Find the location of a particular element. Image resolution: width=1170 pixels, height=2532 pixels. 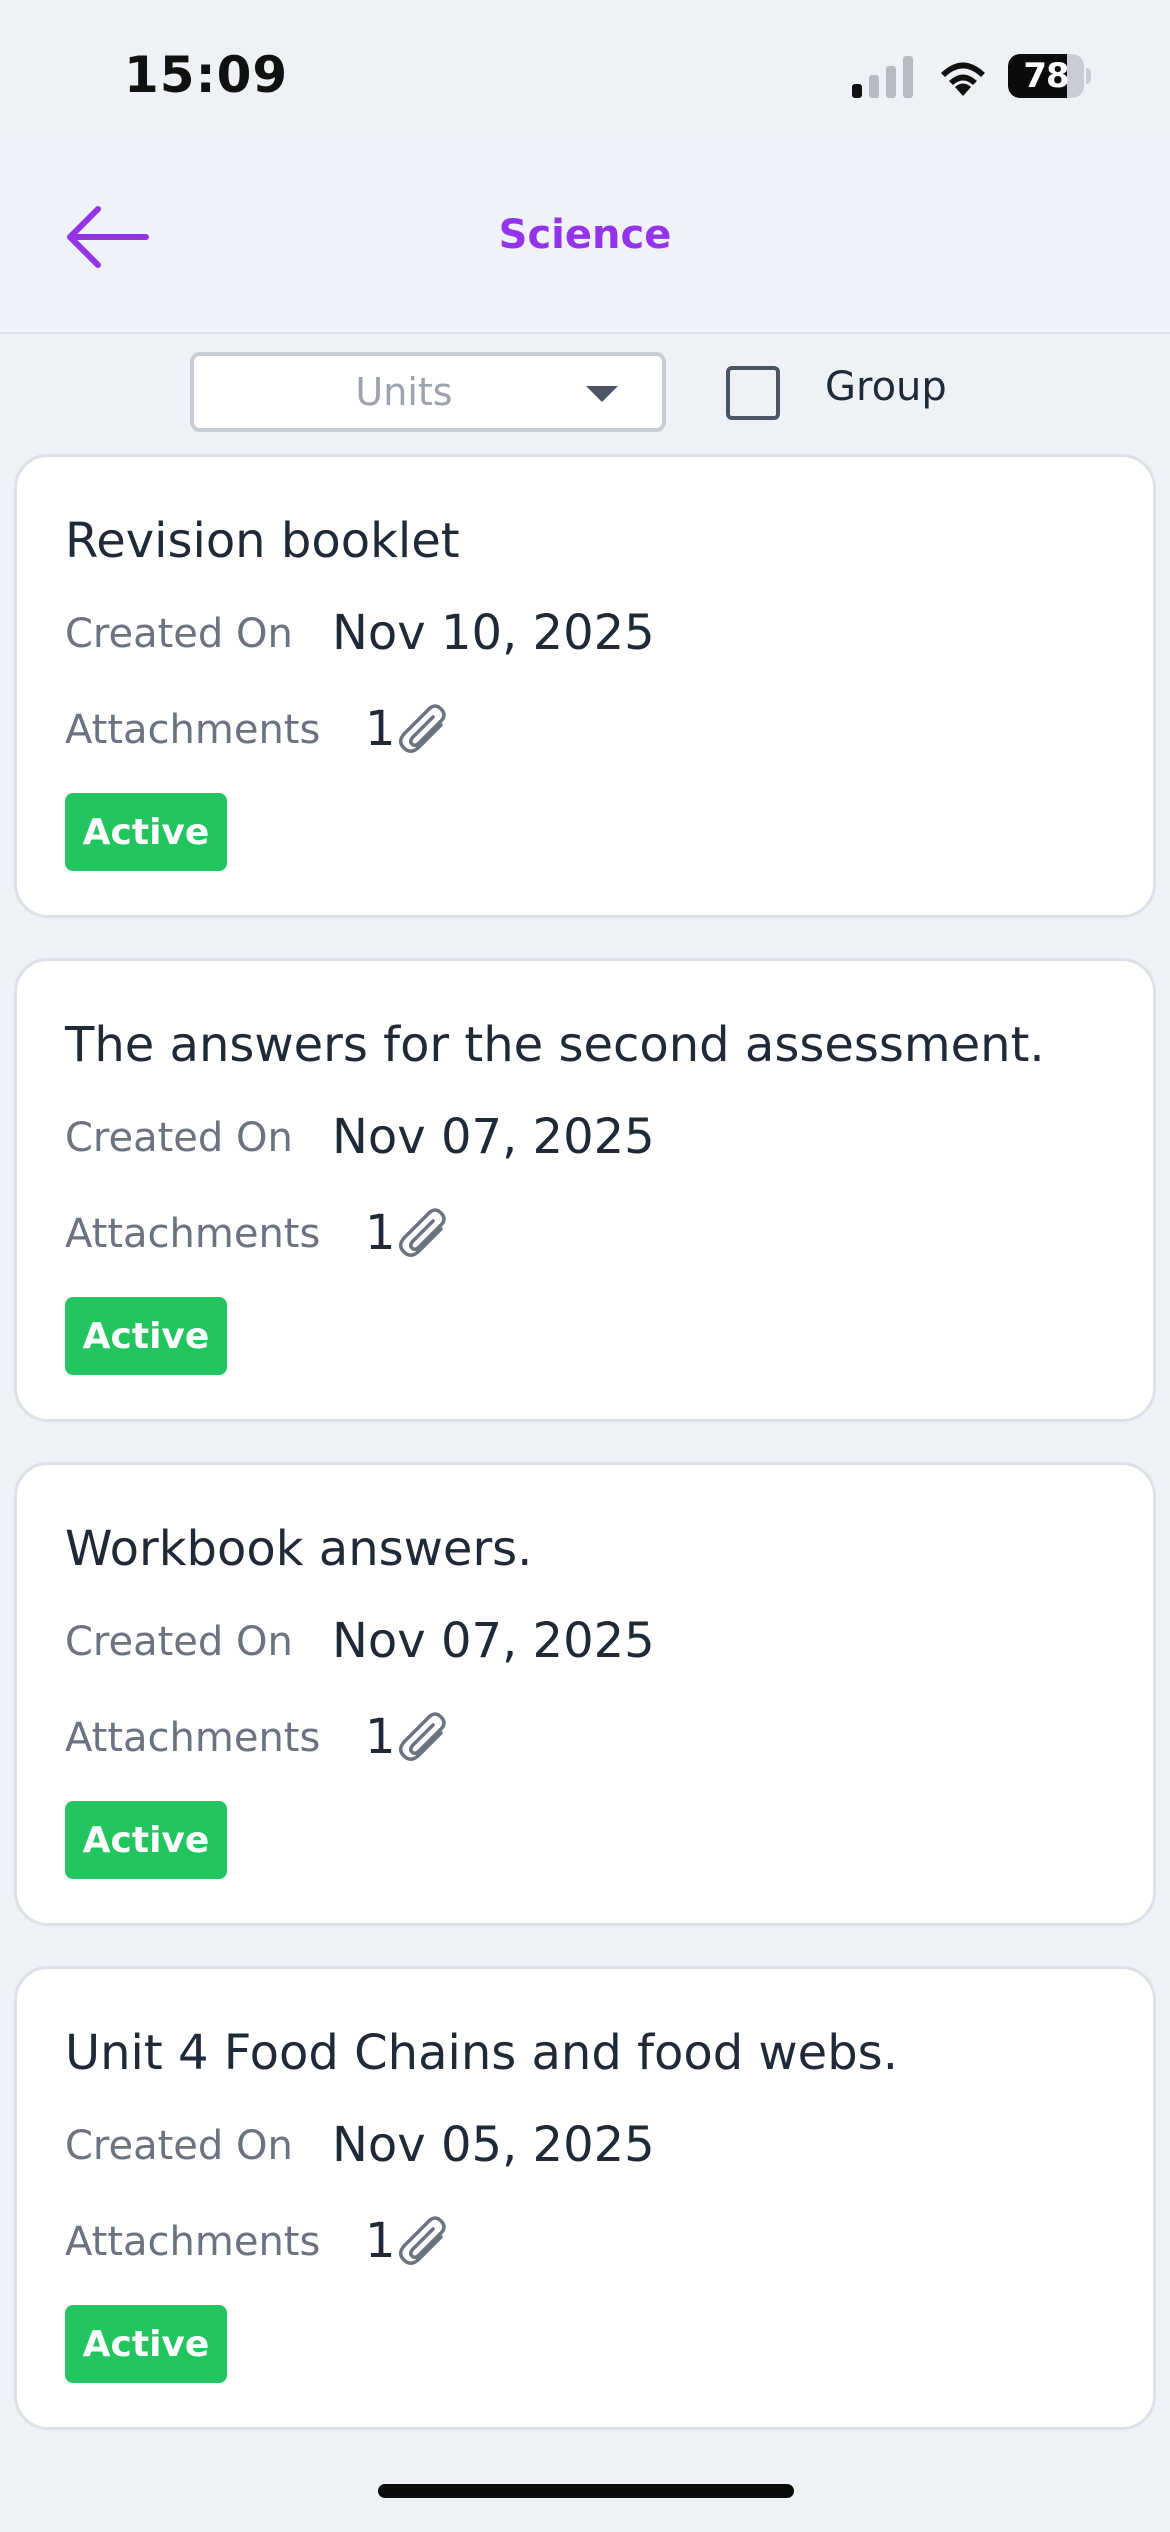

app-header: Science is located at coordinates (585, 237).